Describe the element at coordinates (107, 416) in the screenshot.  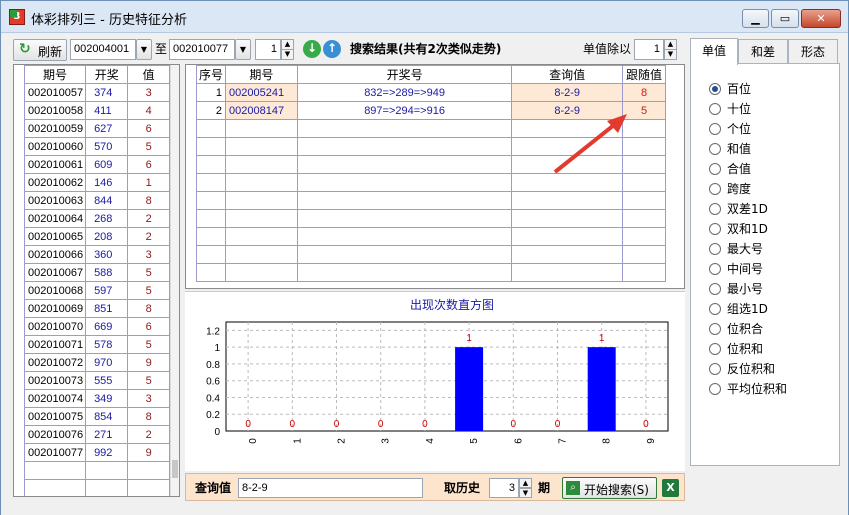
I see `draw-cell: 854` at that location.